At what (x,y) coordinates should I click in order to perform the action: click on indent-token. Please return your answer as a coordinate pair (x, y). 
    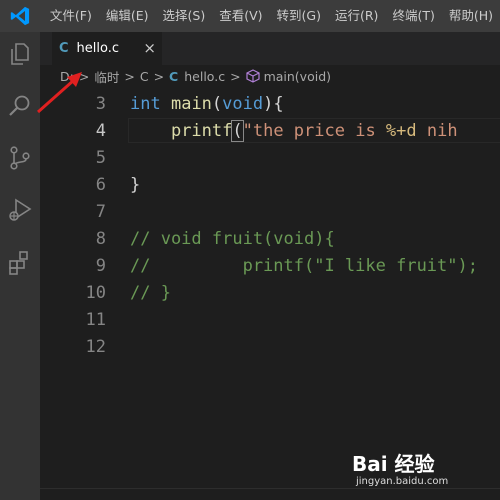
    Looking at the image, I should click on (150, 131).